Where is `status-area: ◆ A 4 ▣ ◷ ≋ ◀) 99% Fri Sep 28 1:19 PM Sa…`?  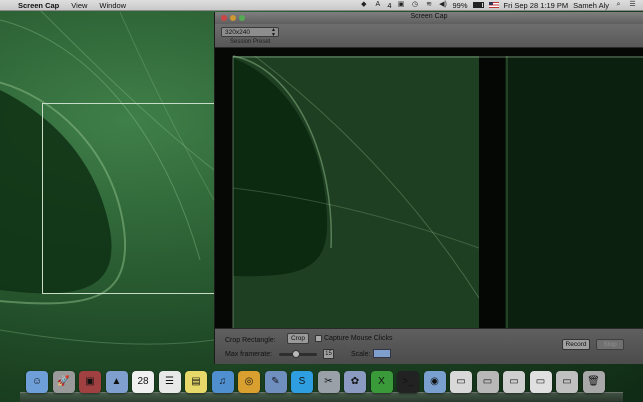
status-area: ◆ A 4 ▣ ◷ ≋ ◀) 99% Fri Sep 28 1:19 PM Sa… is located at coordinates (501, 5).